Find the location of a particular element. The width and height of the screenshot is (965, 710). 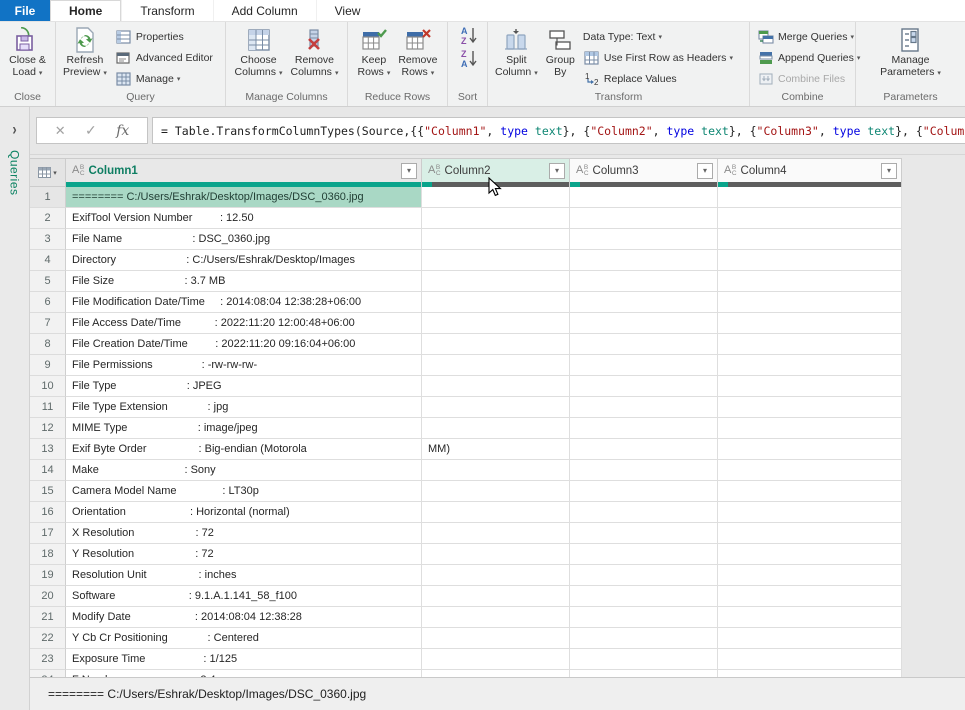

column-header-column2: Column2 is located at coordinates (496, 172).